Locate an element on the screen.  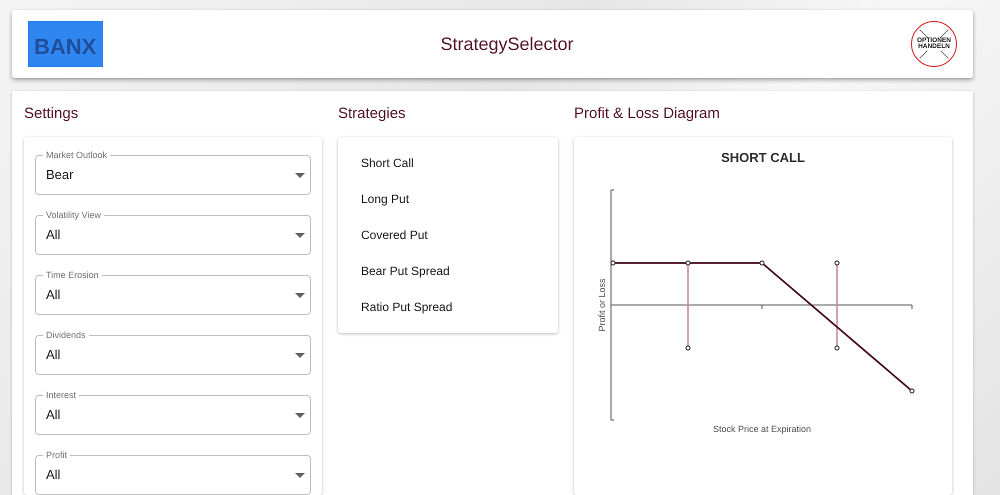
app-title: StrategySelector is located at coordinates (507, 44).